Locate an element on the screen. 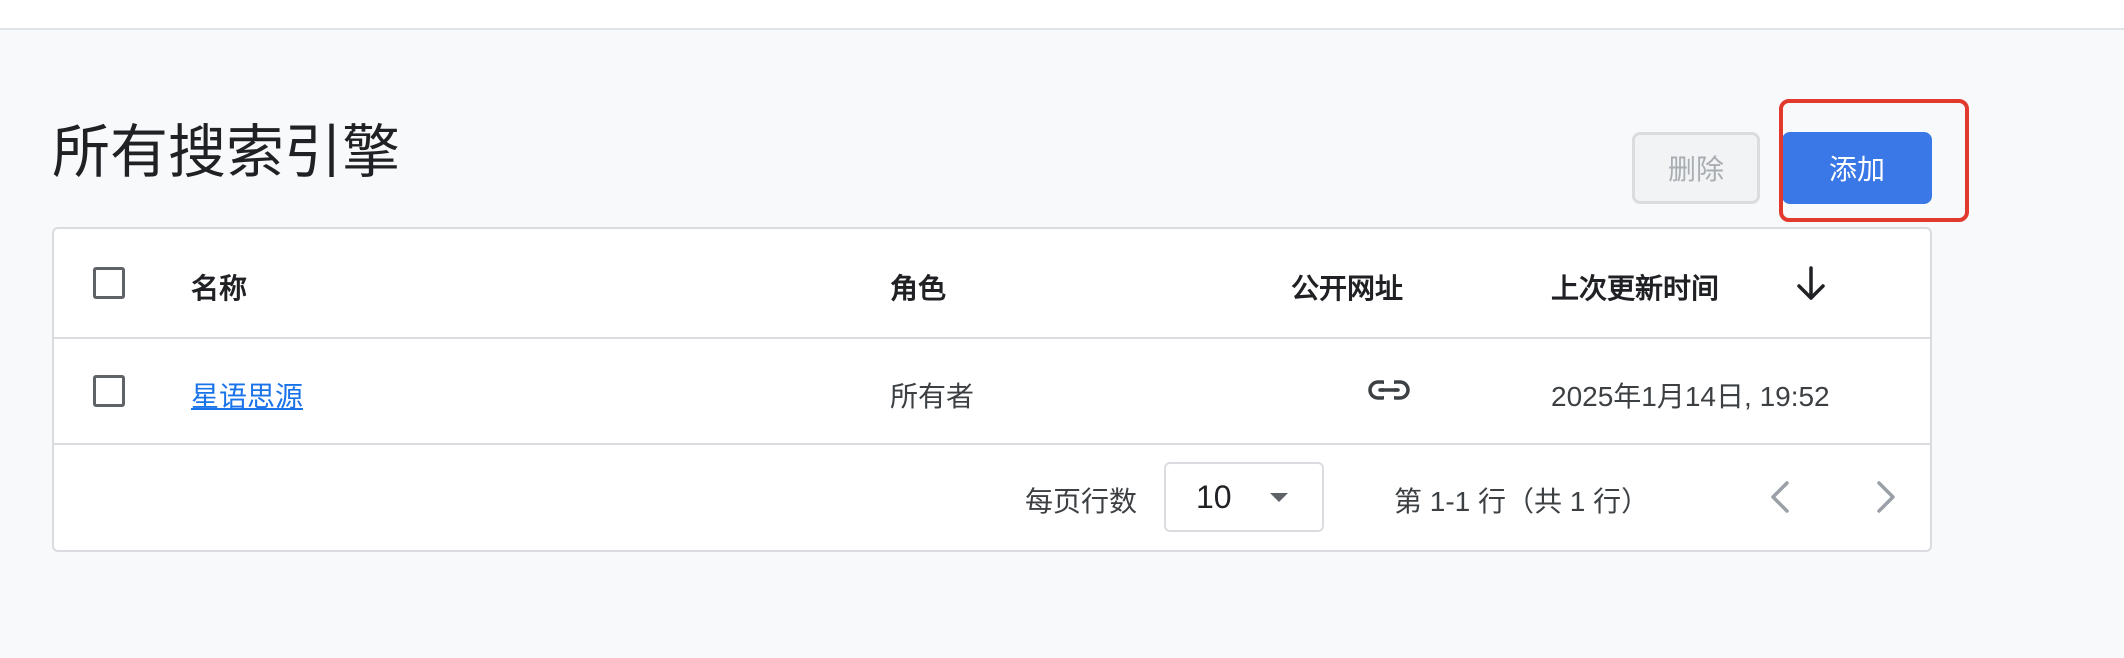 This screenshot has width=2124, height=658. engine-name-link: 星语思源 is located at coordinates (247, 395).